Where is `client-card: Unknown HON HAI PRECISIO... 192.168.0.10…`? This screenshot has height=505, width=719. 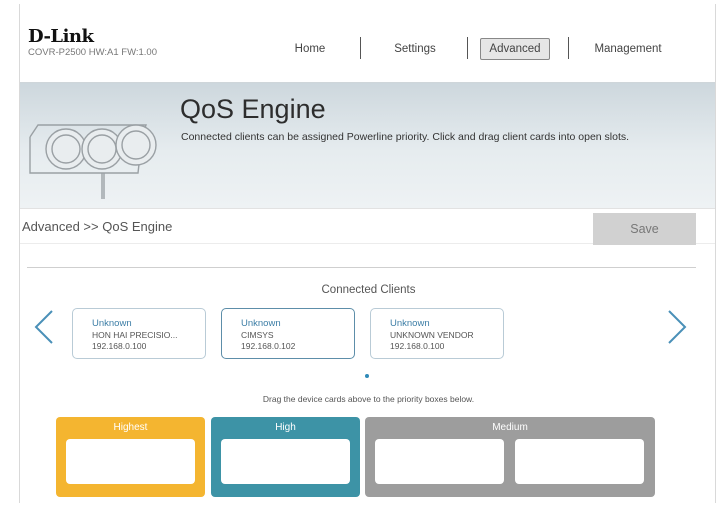 client-card: Unknown HON HAI PRECISIO... 192.168.0.10… is located at coordinates (139, 333).